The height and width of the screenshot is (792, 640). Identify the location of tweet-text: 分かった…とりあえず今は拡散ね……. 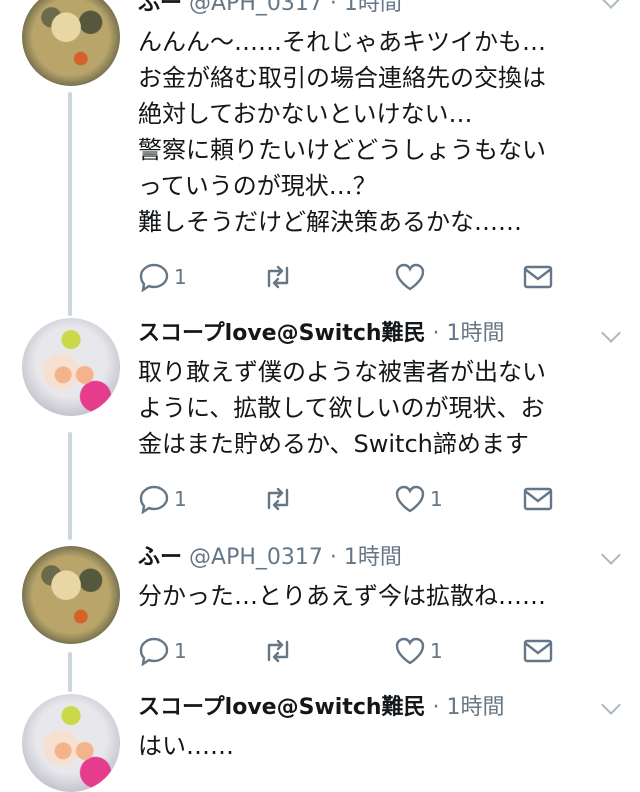
(342, 596).